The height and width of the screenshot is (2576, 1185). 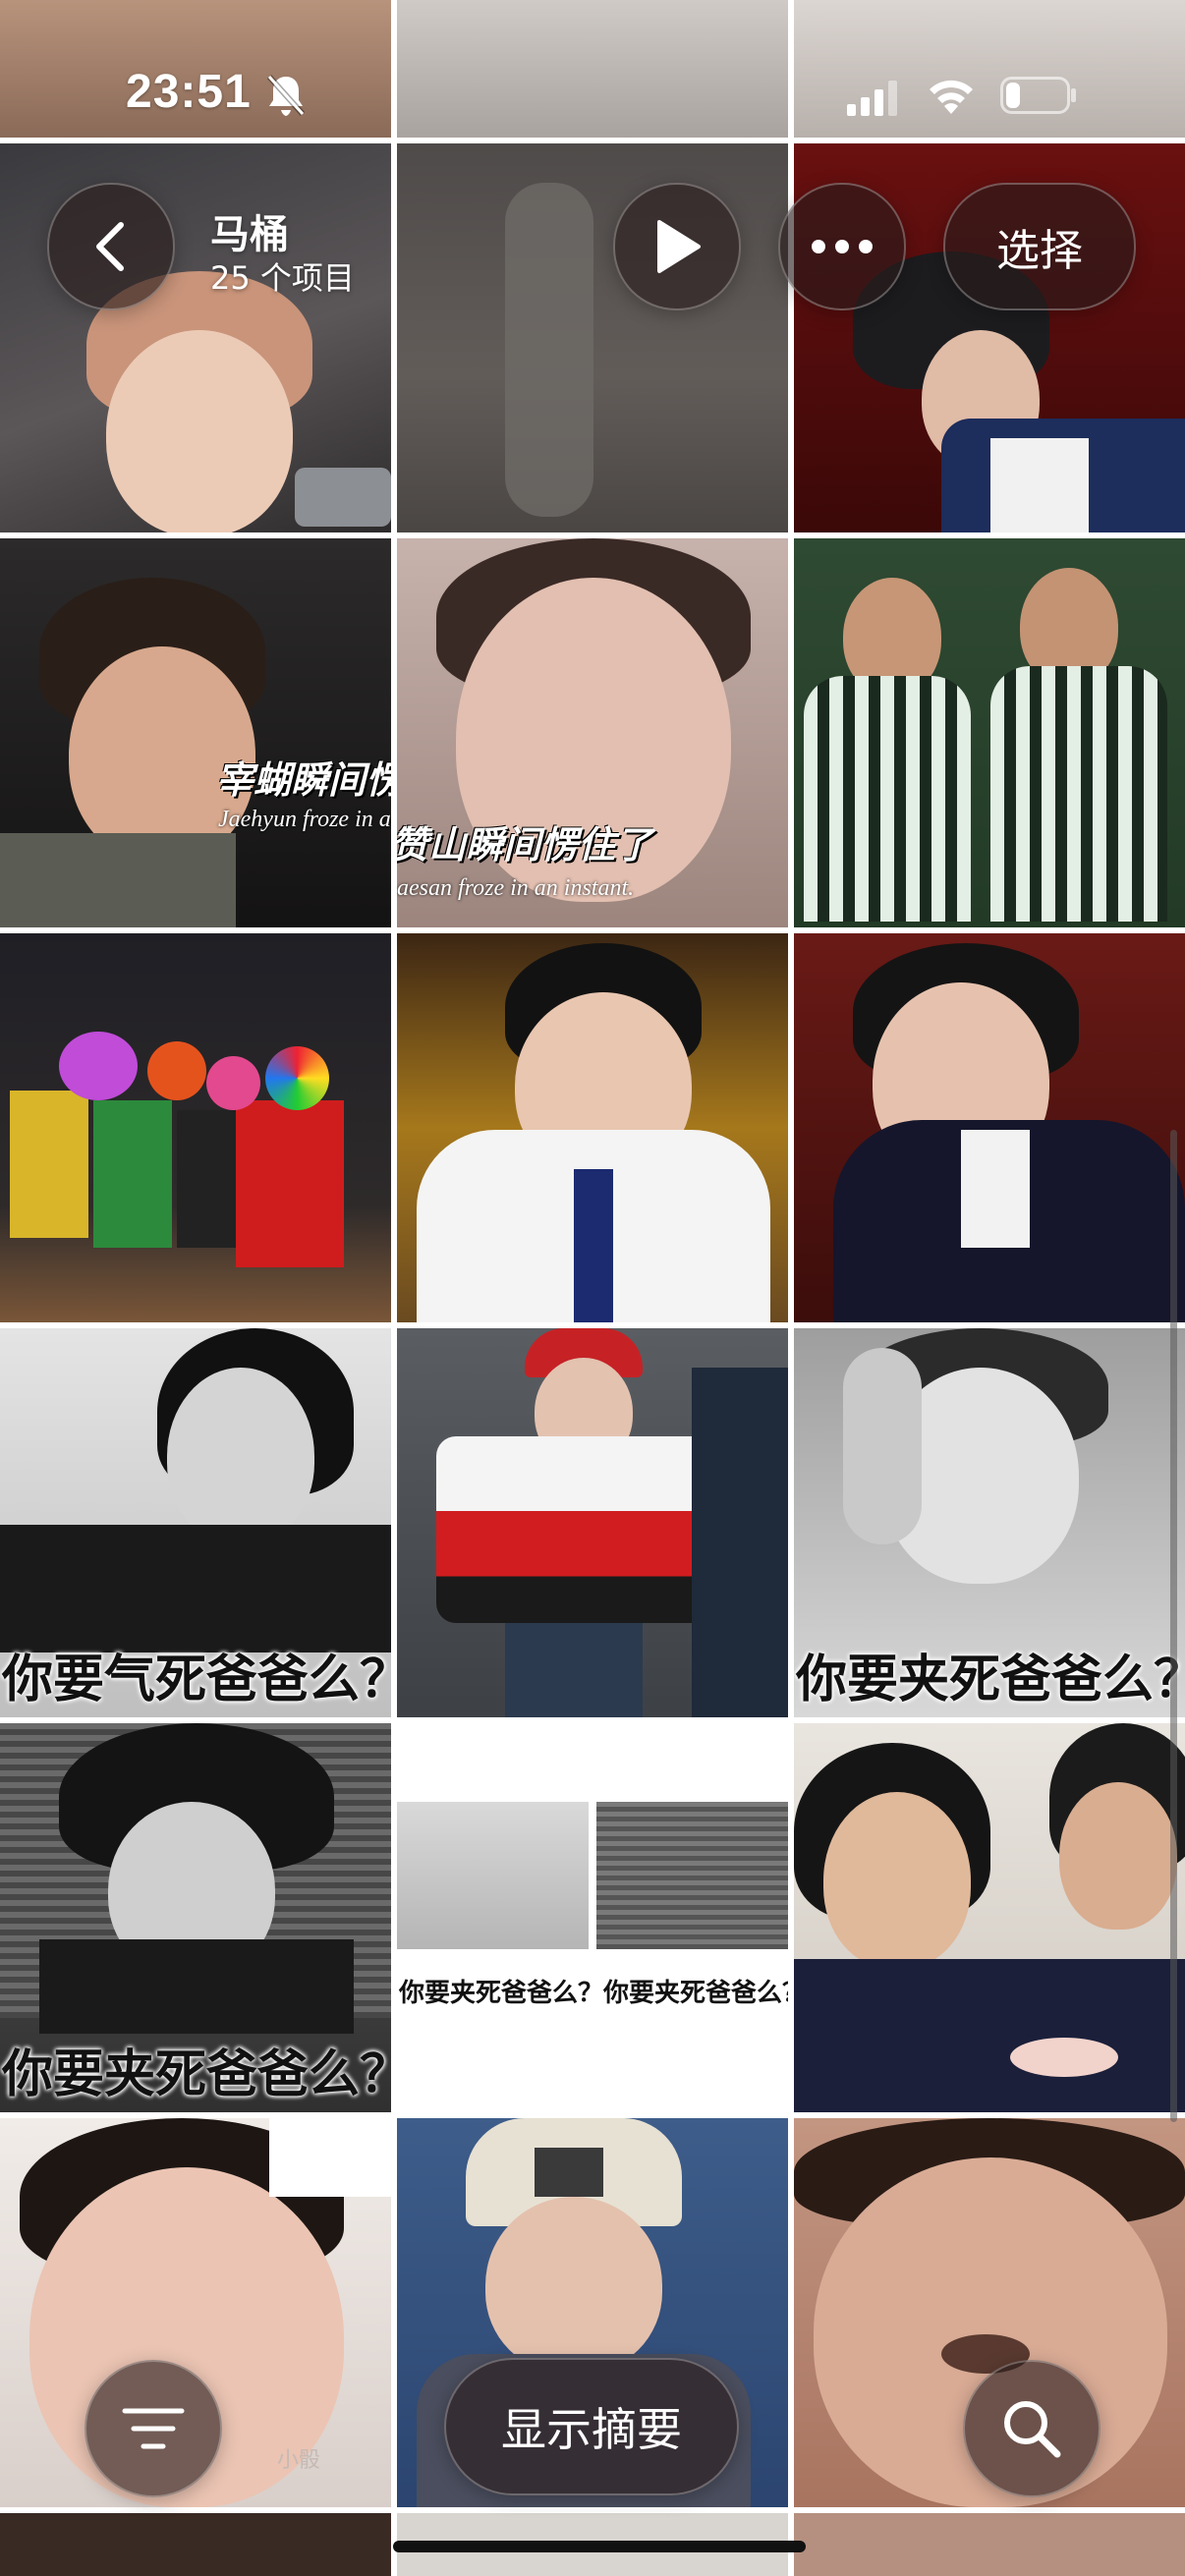 I want to click on battery-icon, so click(x=1038, y=95).